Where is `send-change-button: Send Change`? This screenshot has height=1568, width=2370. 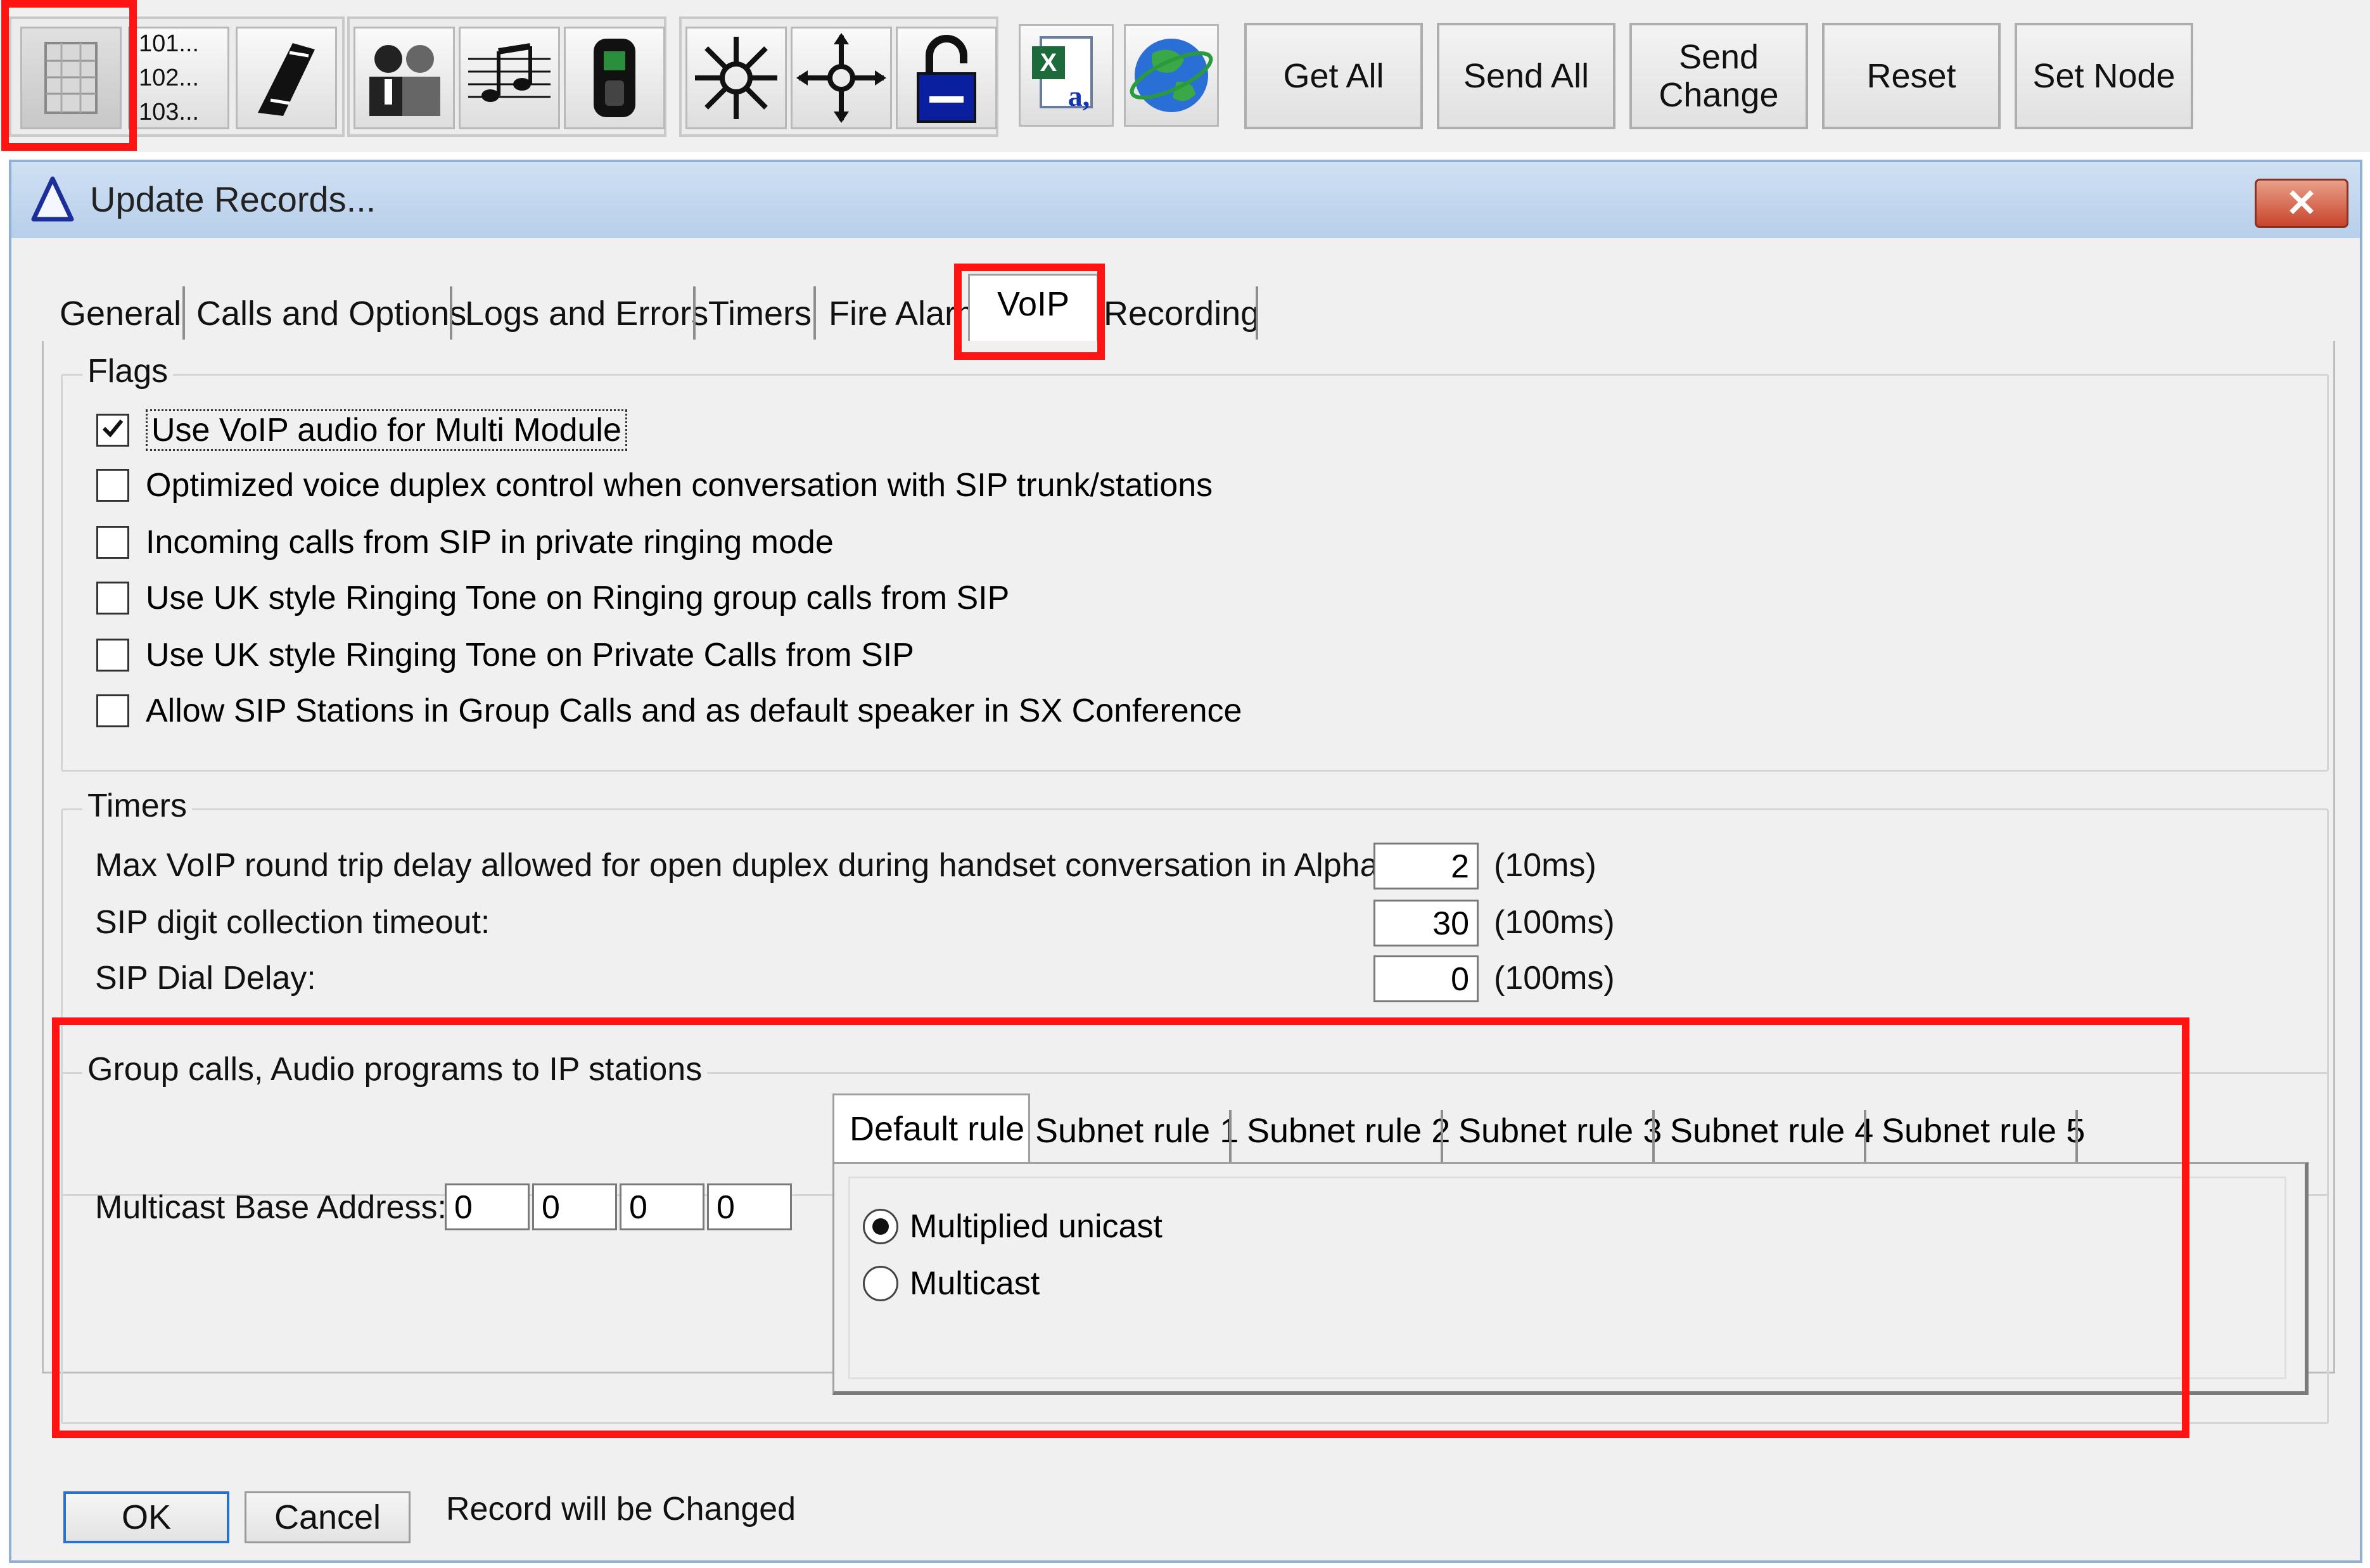
send-change-button: Send Change is located at coordinates (1718, 76).